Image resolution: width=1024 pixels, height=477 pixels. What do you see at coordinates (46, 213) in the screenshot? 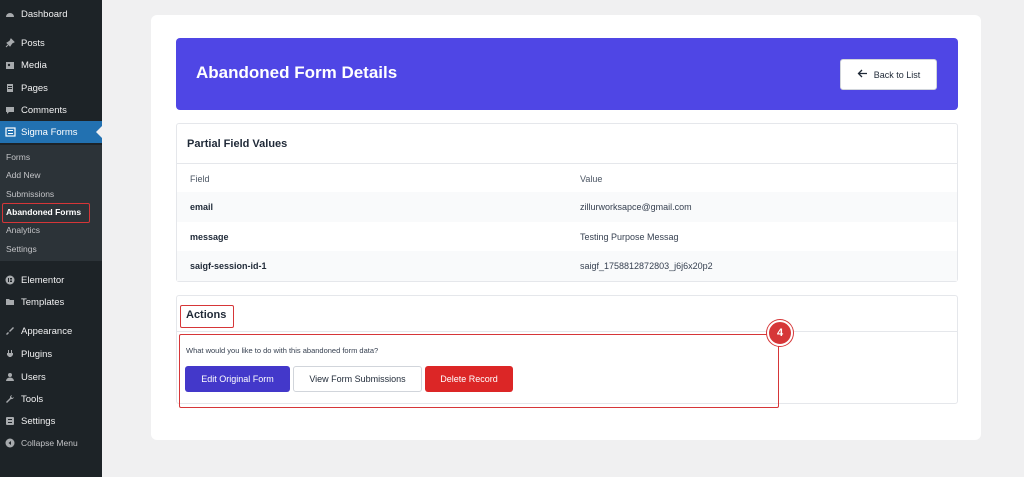
I see `abandoned-forms-highlight` at bounding box center [46, 213].